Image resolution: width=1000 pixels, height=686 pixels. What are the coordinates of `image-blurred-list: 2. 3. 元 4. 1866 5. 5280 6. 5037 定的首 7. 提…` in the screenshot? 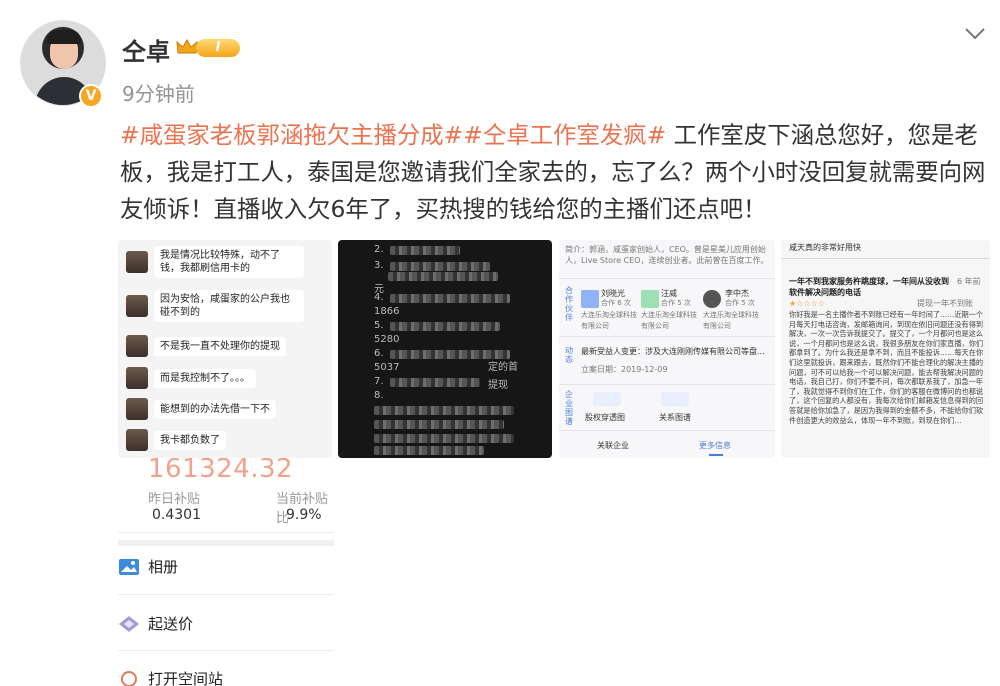 It's located at (445, 349).